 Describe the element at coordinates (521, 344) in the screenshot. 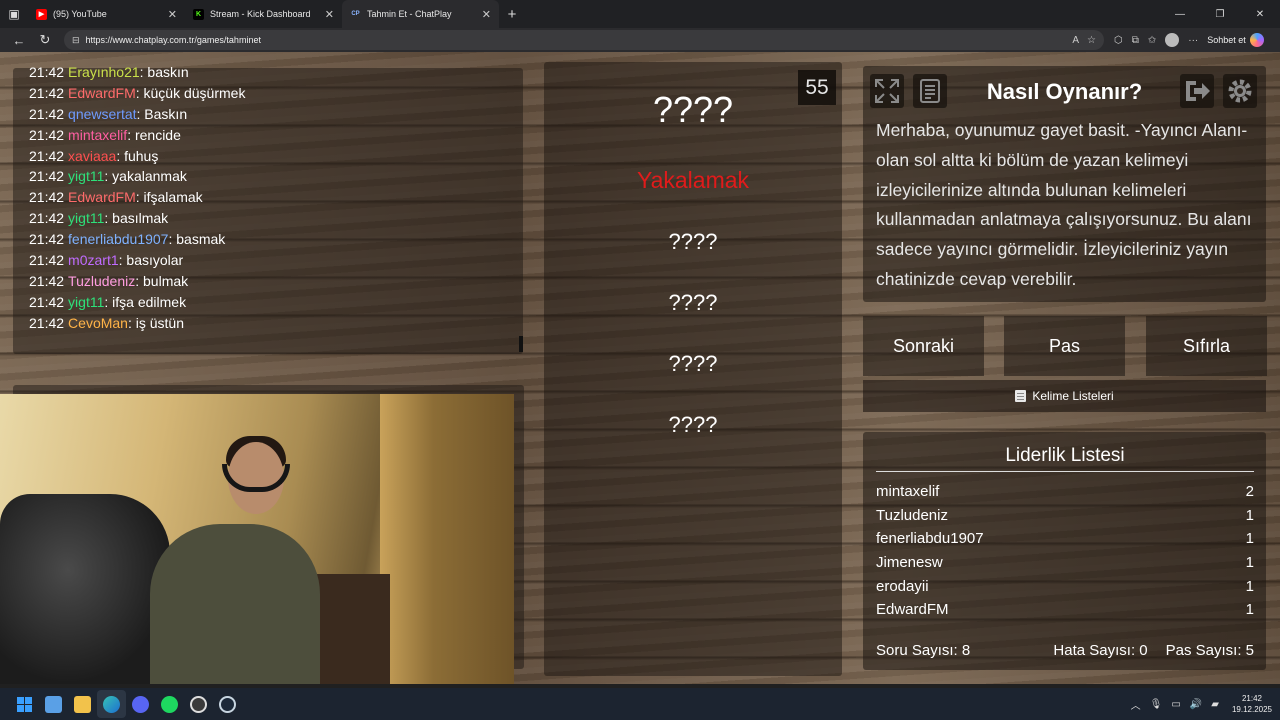

I see `chat-scrollbar` at that location.